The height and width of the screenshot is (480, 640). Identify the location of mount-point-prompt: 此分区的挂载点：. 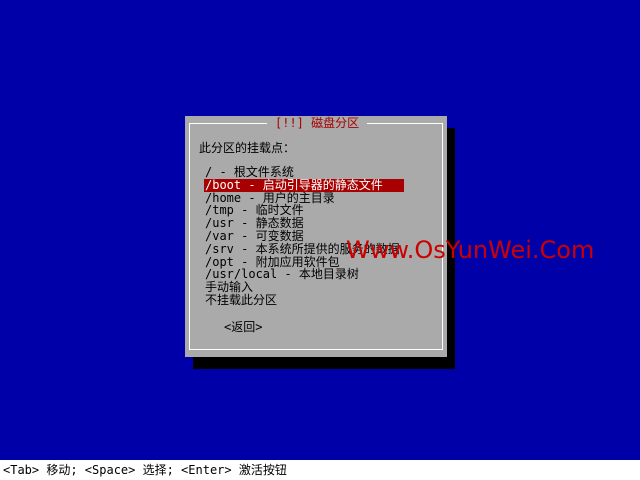
(247, 148).